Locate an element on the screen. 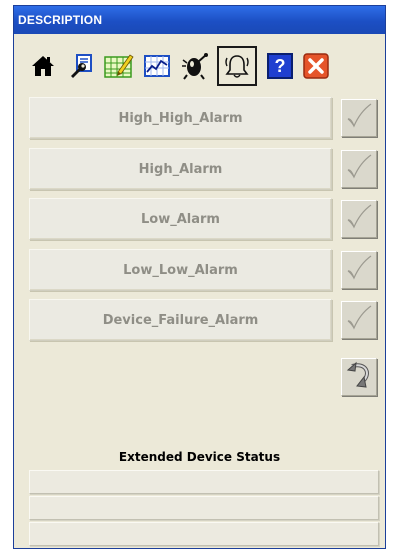  alarm-label: Low_Alarm is located at coordinates (180, 219).